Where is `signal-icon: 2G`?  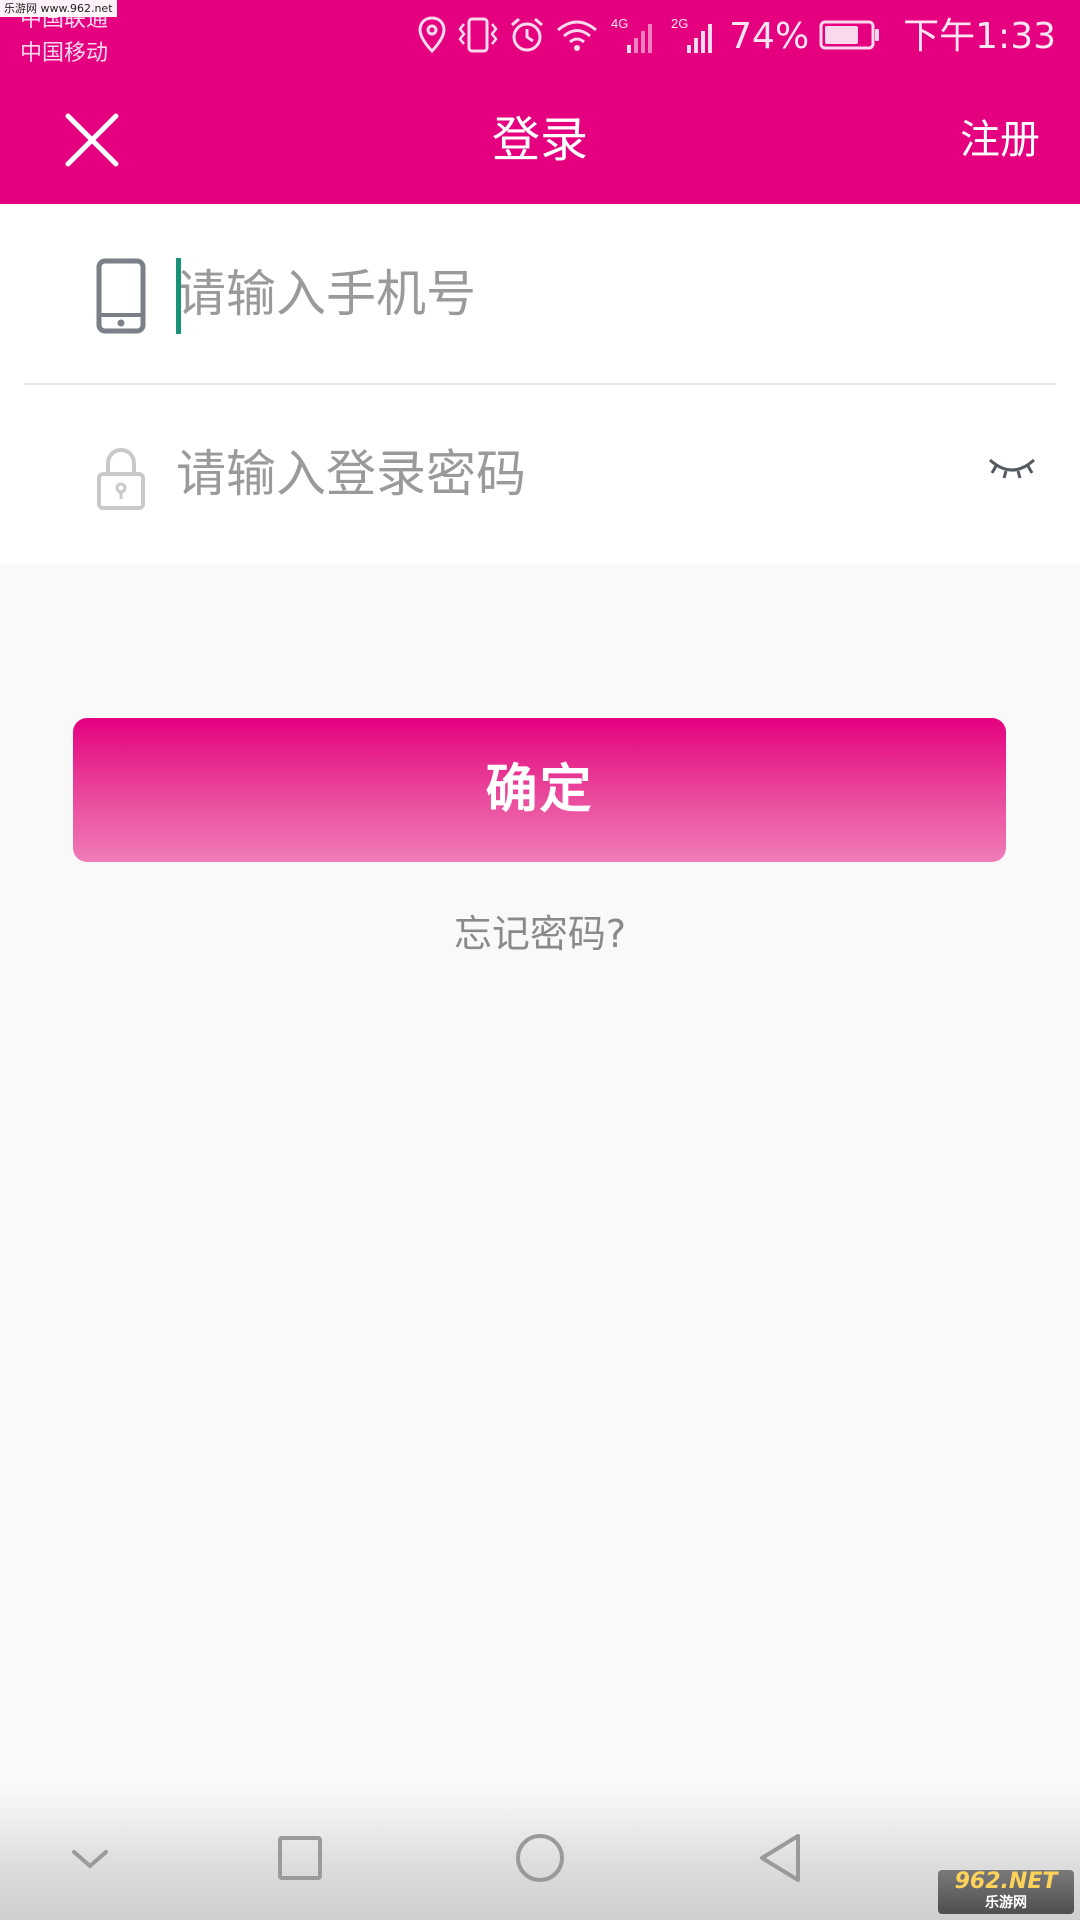 signal-icon: 2G is located at coordinates (694, 37).